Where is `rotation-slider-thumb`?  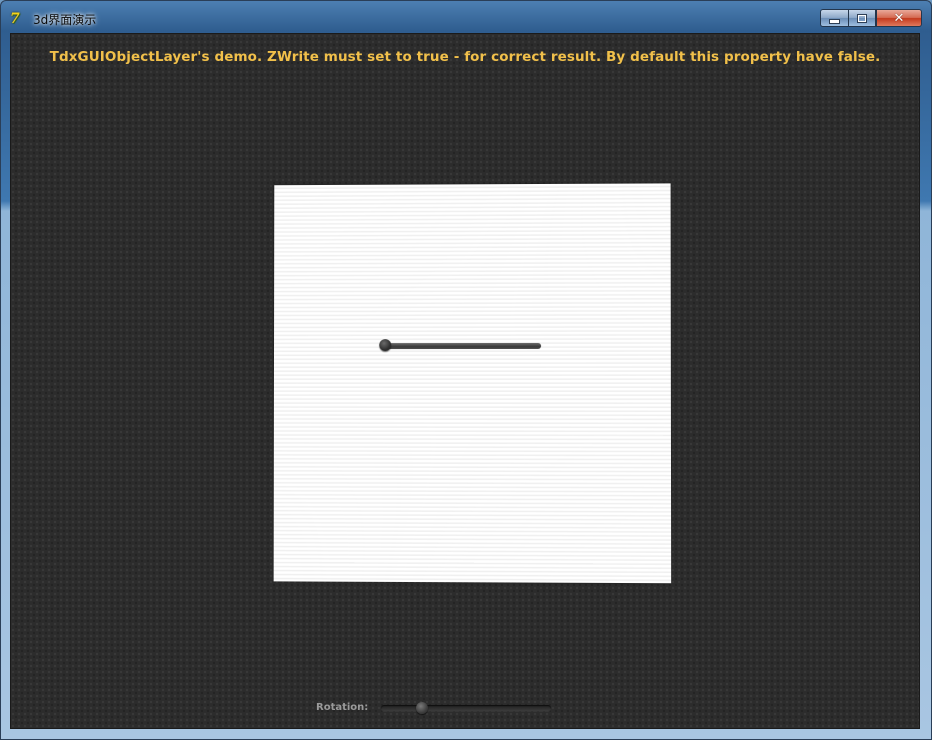
rotation-slider-thumb is located at coordinates (422, 708).